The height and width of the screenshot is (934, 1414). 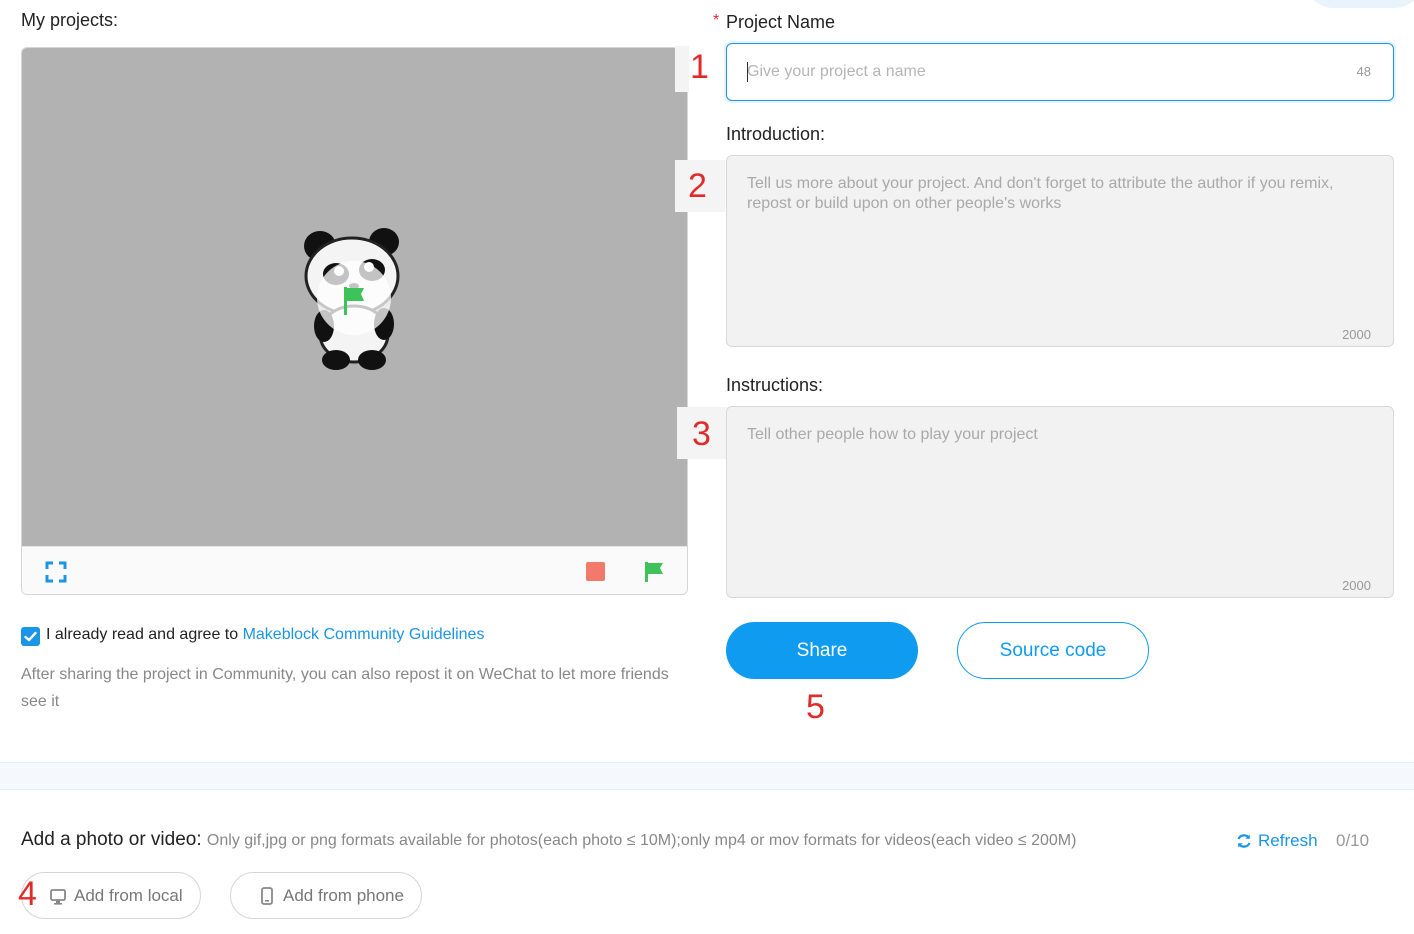 I want to click on play-button, so click(x=354, y=298).